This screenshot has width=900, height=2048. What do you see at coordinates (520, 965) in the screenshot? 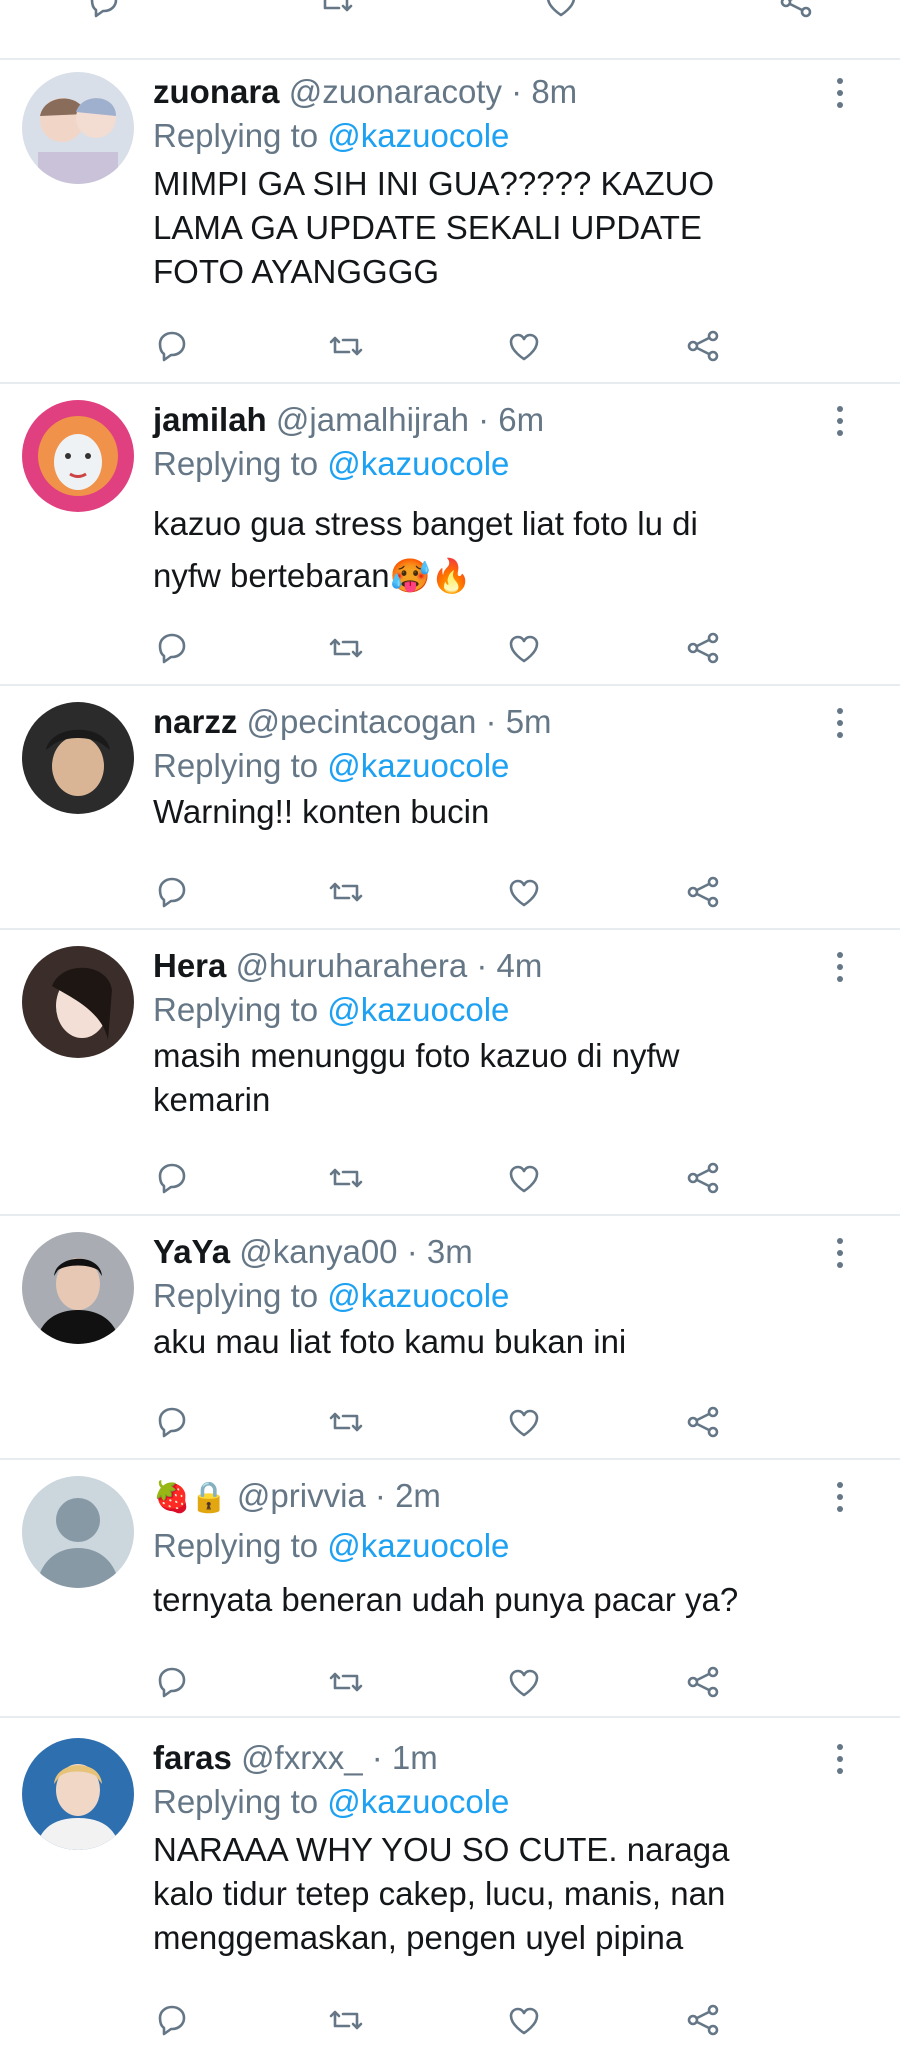
I see `timestamp: 4m` at bounding box center [520, 965].